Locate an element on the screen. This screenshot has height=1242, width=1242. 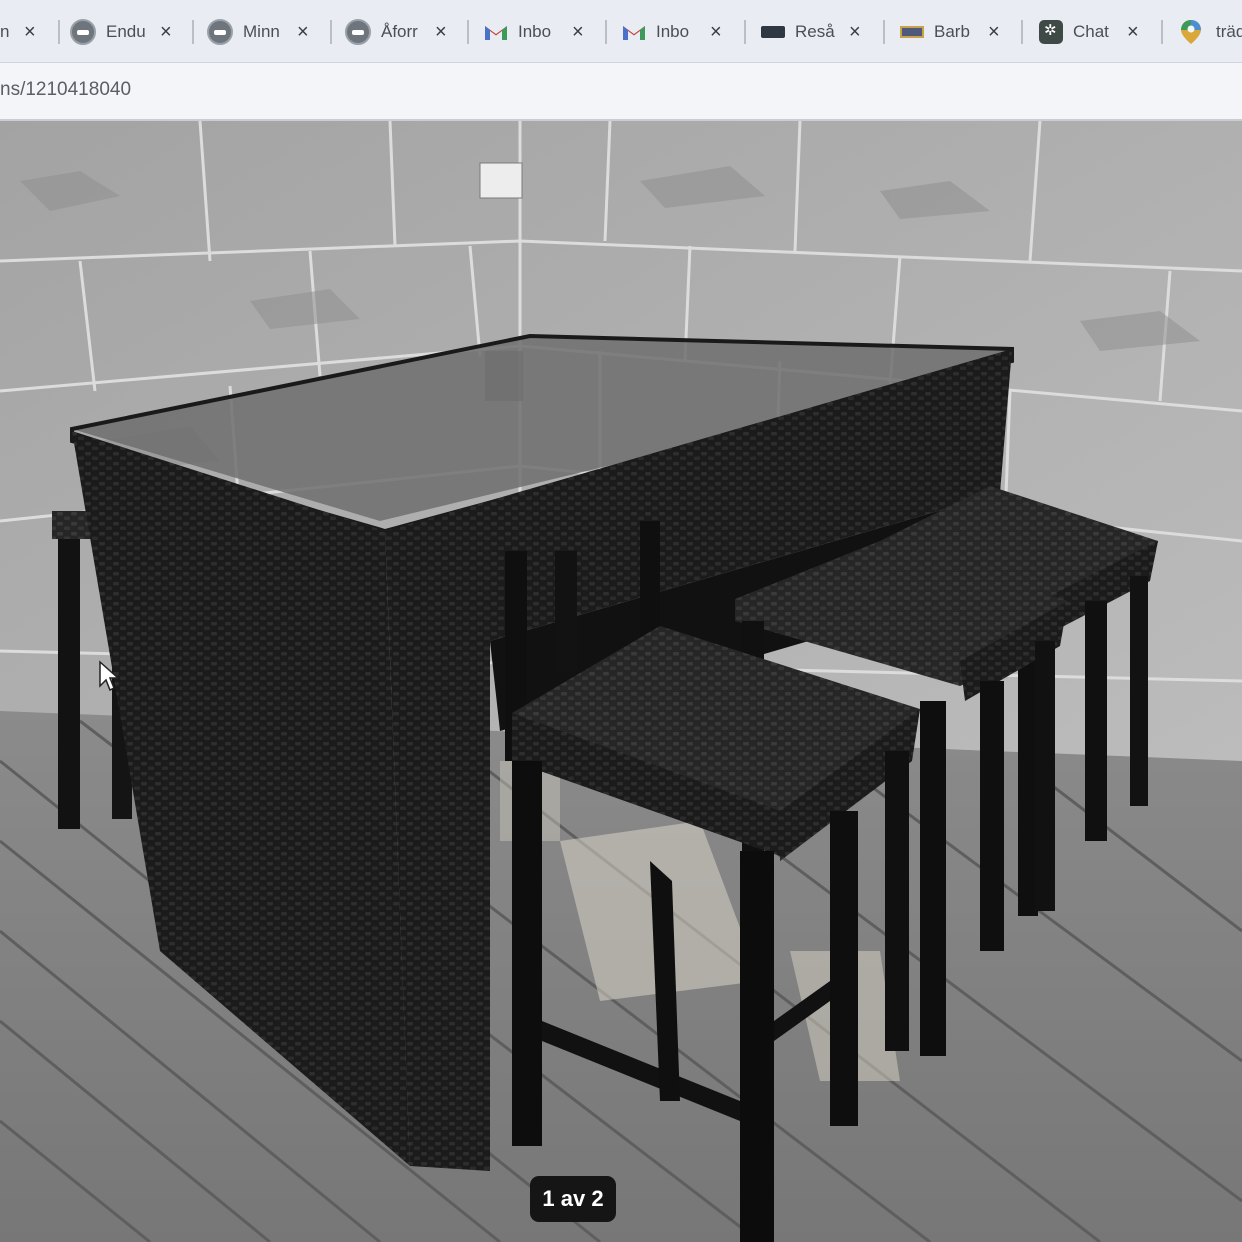
tab-label: Minn is located at coordinates (261, 31).